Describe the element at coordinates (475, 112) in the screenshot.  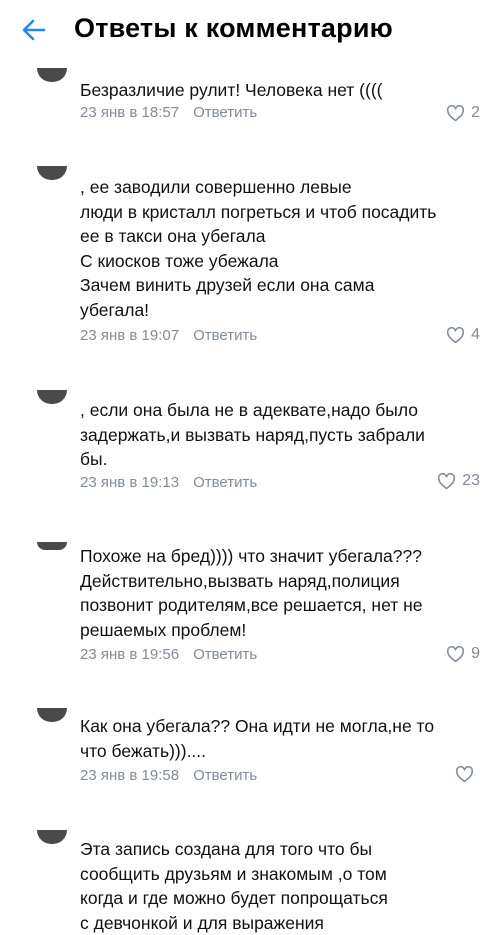
I see `like-count: 2` at that location.